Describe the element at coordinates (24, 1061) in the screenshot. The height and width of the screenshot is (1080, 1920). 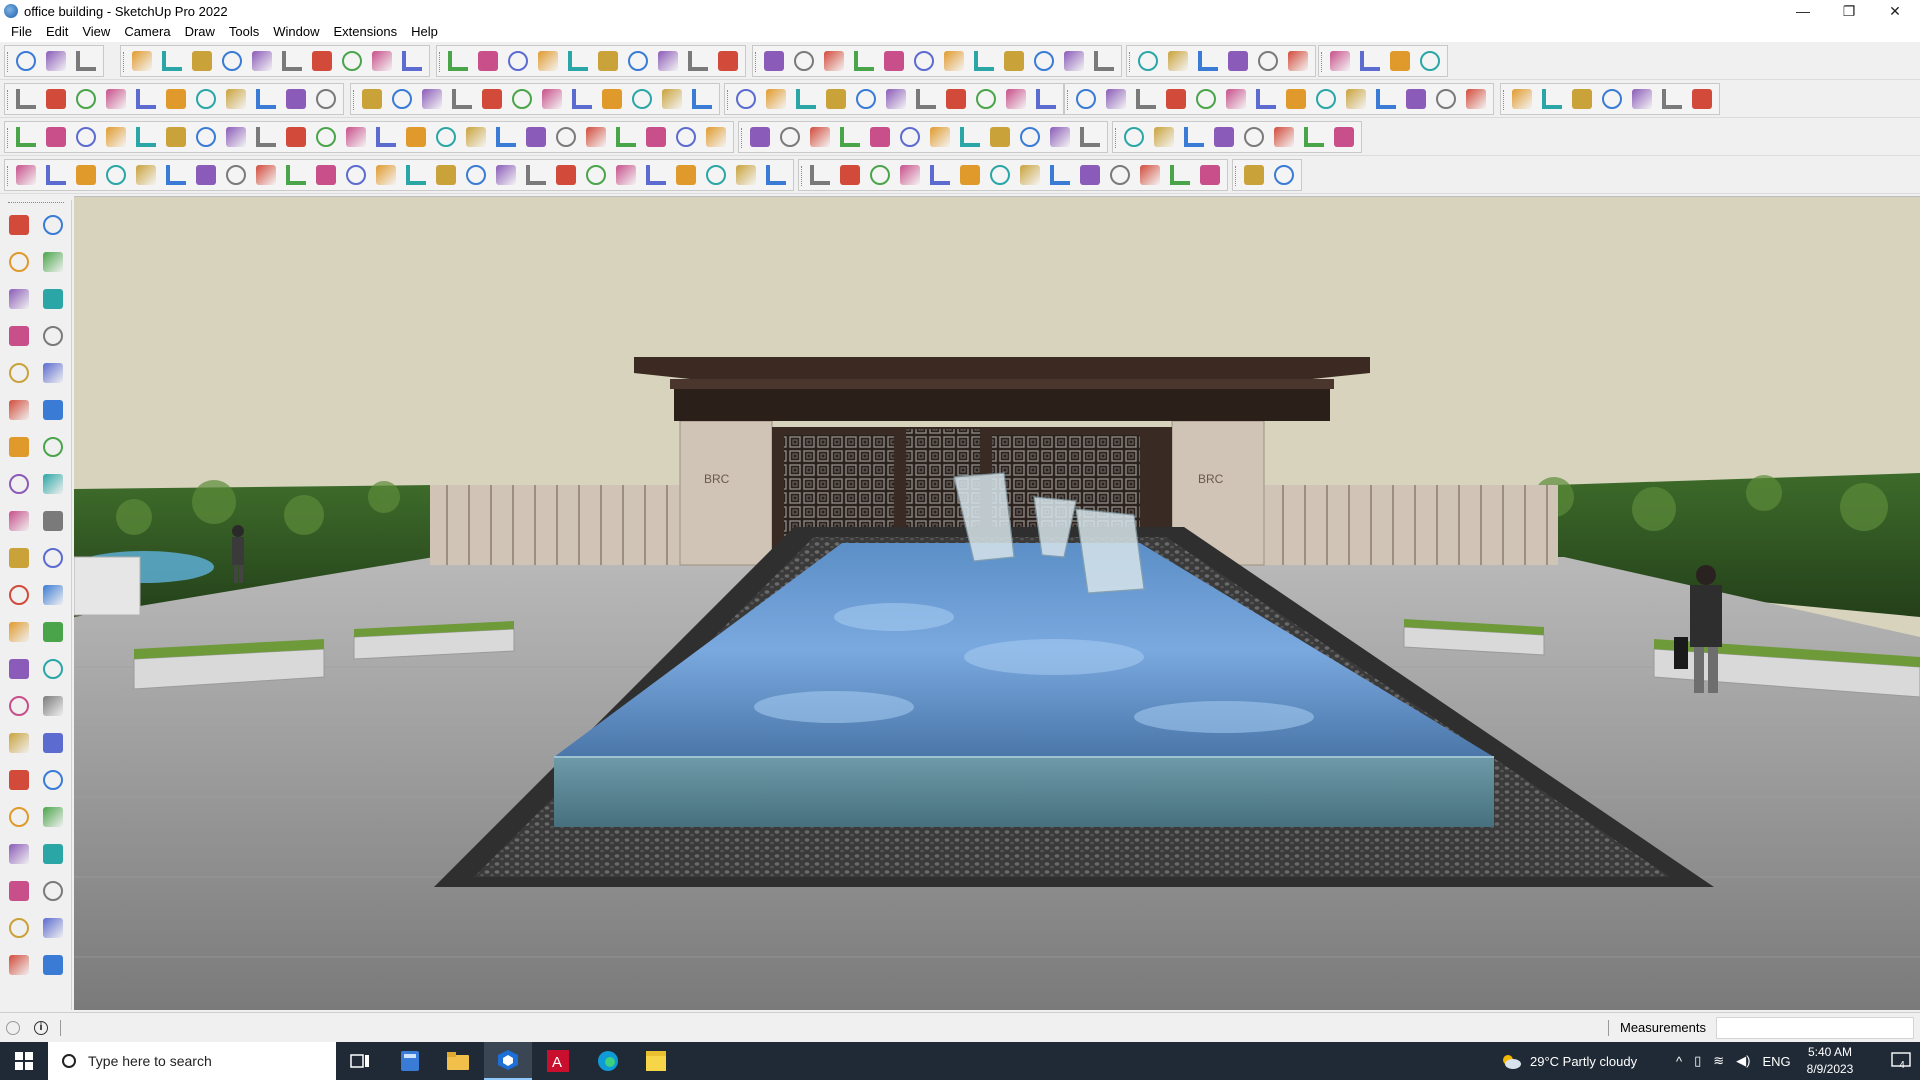
I see `start-button` at that location.